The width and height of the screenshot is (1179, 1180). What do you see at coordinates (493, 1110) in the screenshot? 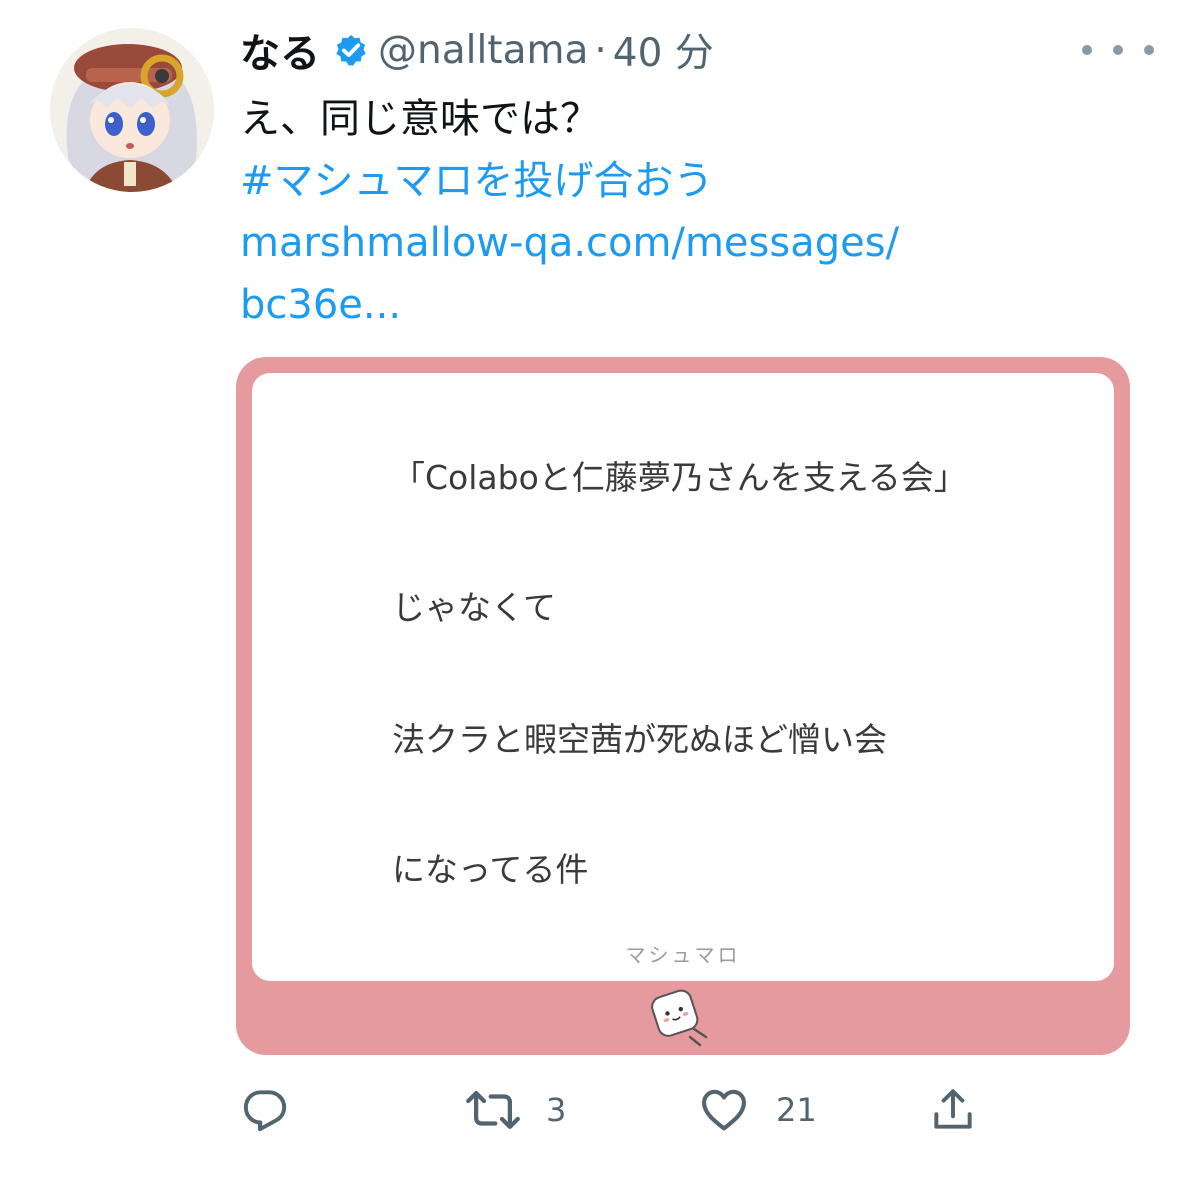
I see `retweet-icon` at bounding box center [493, 1110].